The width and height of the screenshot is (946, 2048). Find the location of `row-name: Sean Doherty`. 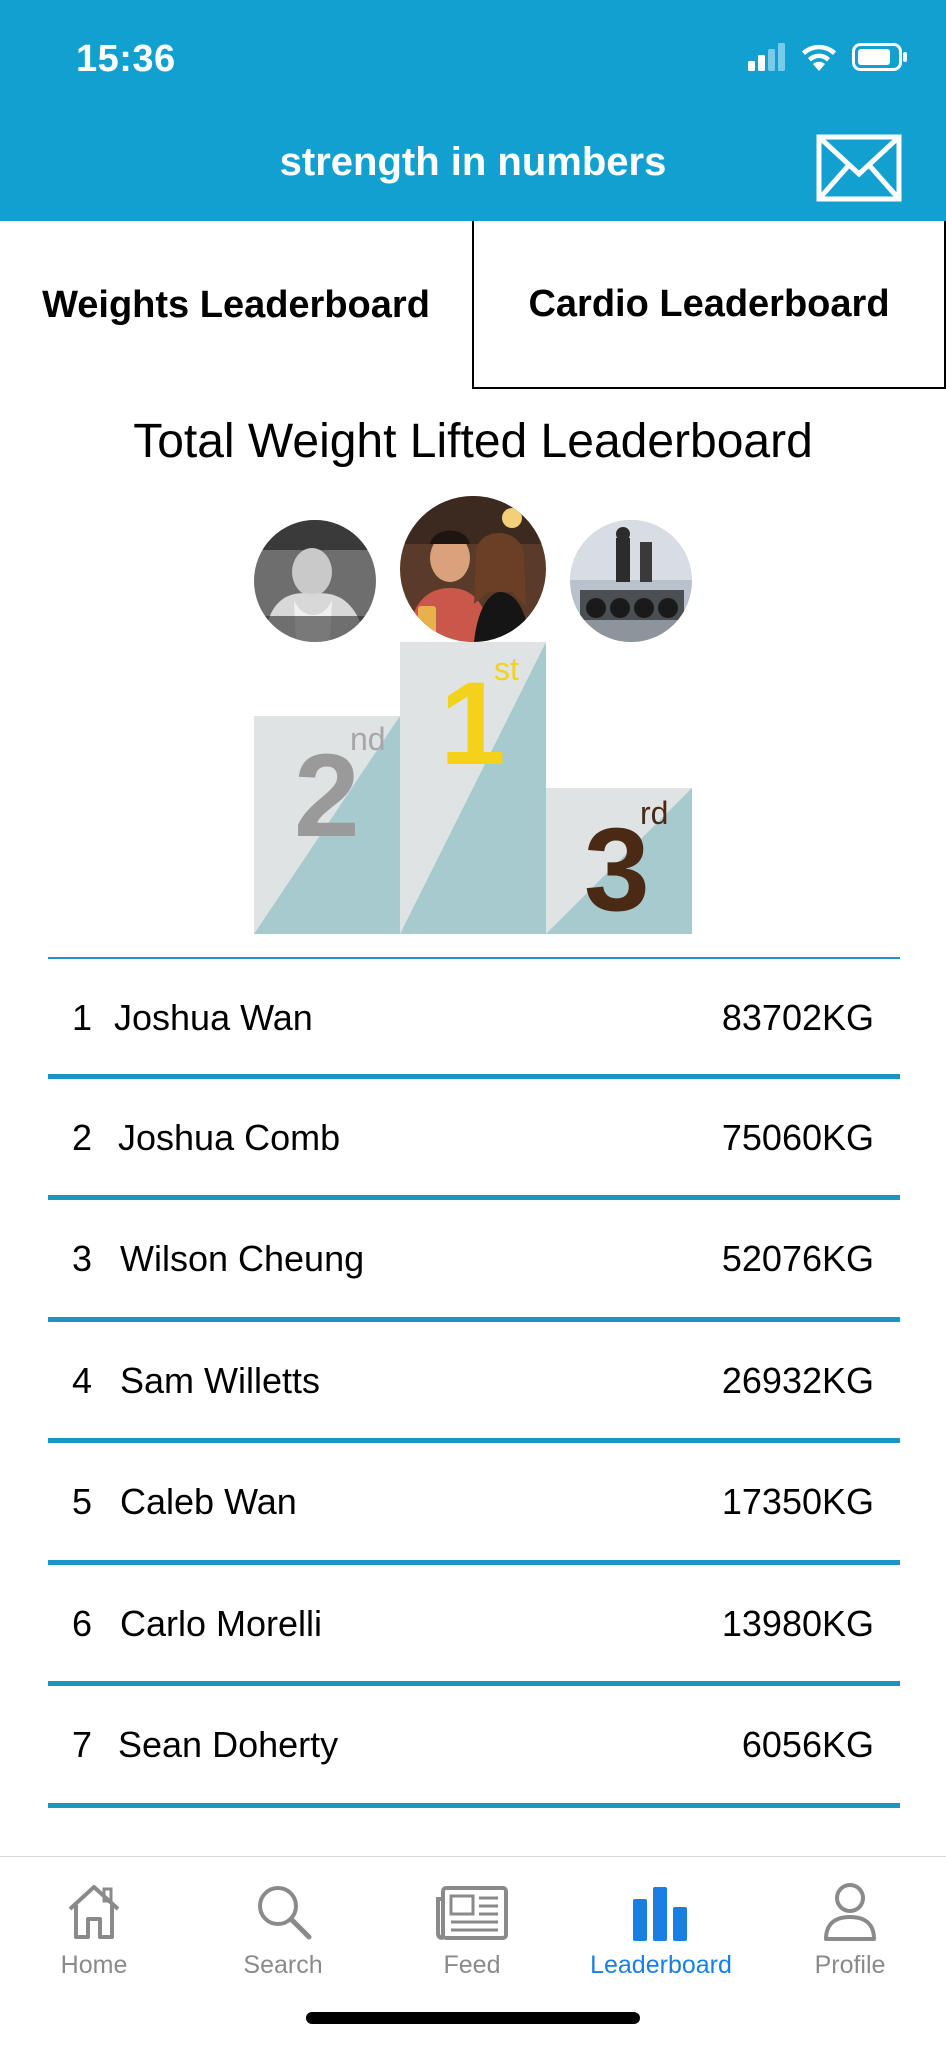

row-name: Sean Doherty is located at coordinates (228, 1744).